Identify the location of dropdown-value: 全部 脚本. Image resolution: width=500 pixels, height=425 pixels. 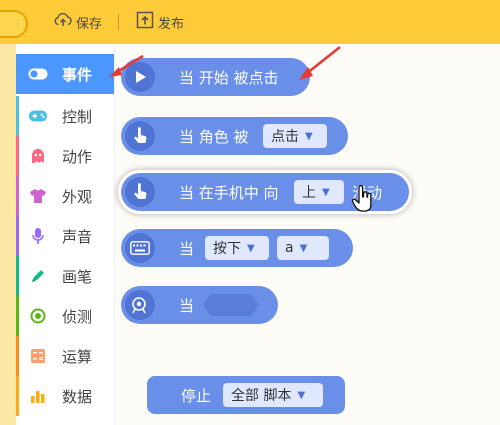
(261, 396).